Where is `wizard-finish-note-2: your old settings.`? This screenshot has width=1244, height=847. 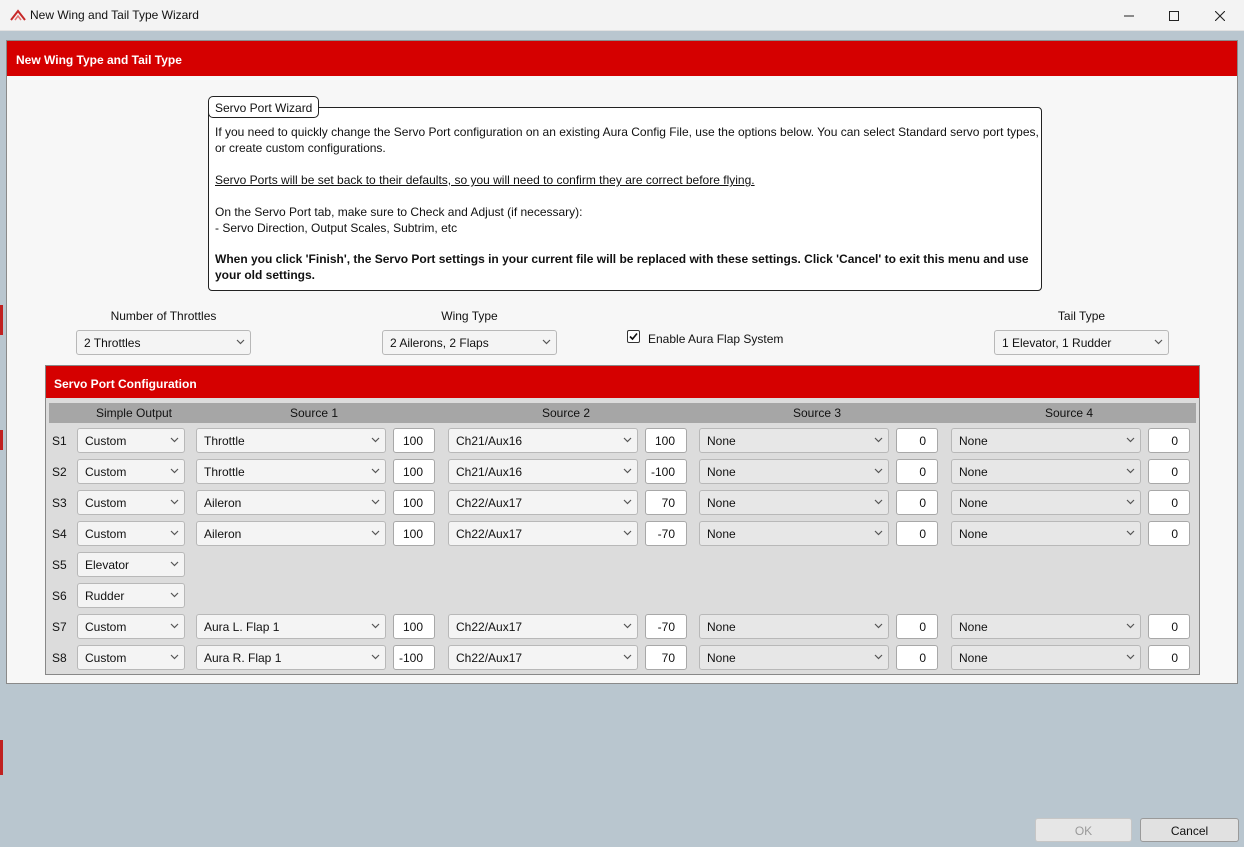 wizard-finish-note-2: your old settings. is located at coordinates (265, 275).